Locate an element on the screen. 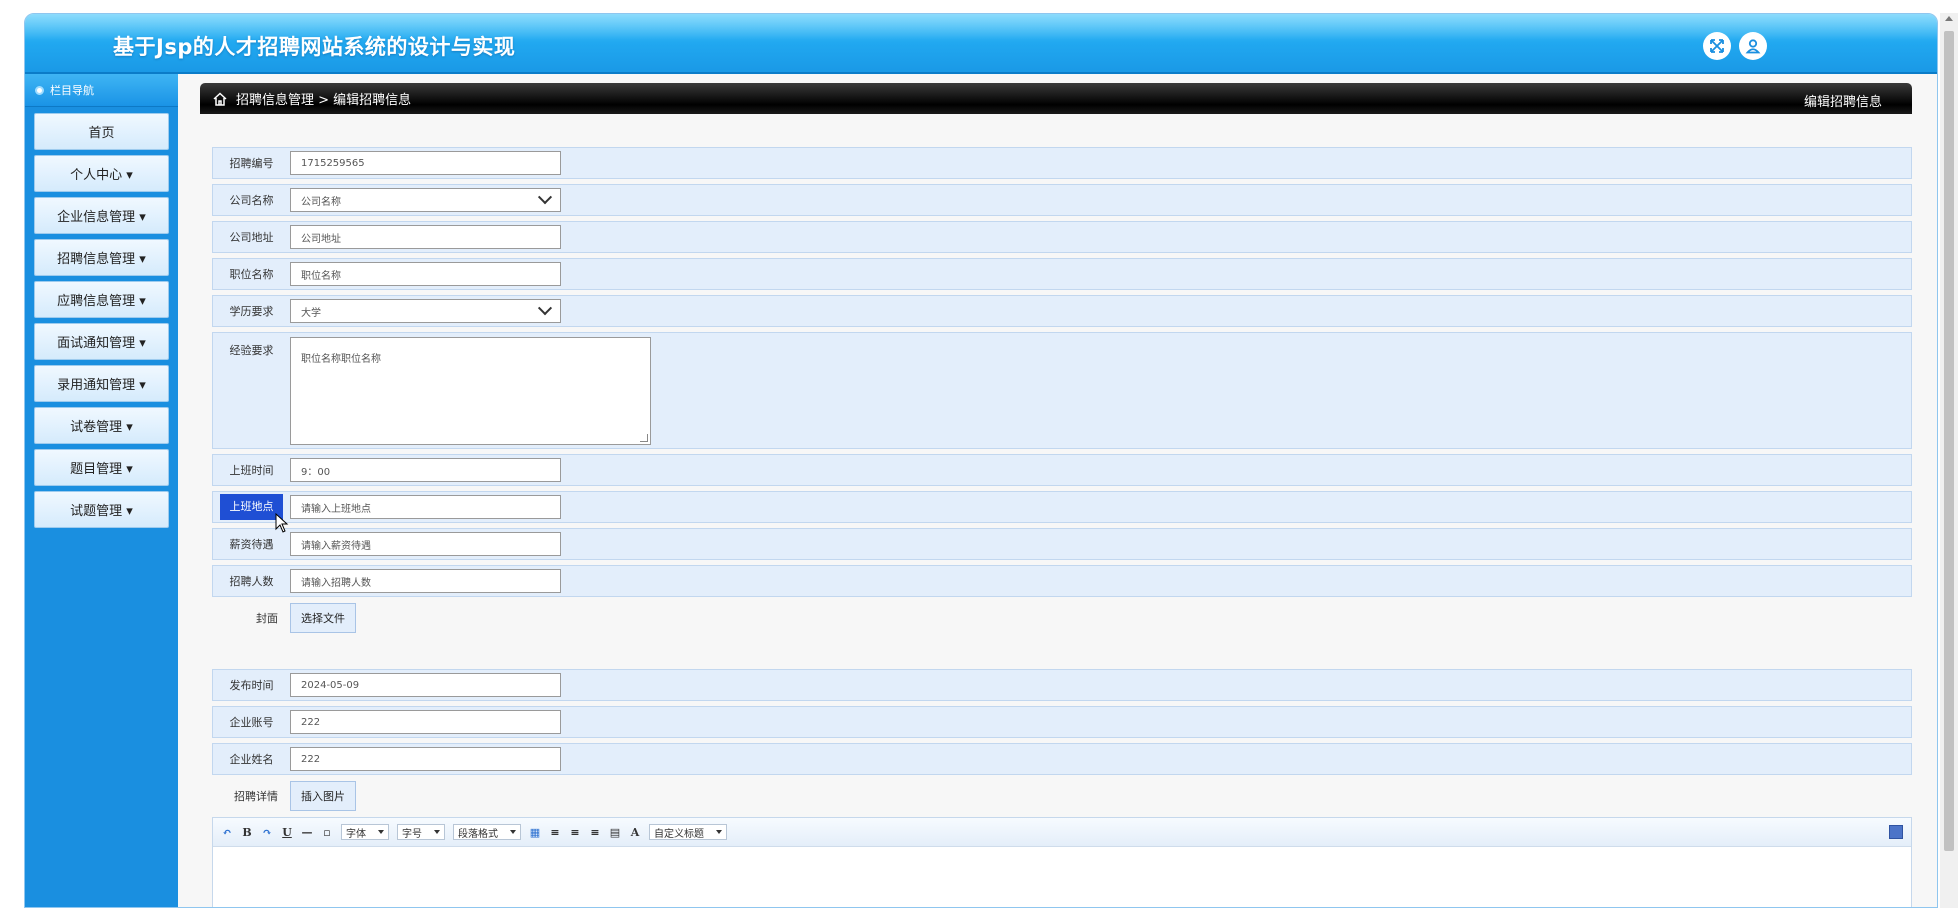 The height and width of the screenshot is (908, 1958). sidebar-heading-label: 栏目导航 is located at coordinates (72, 90).